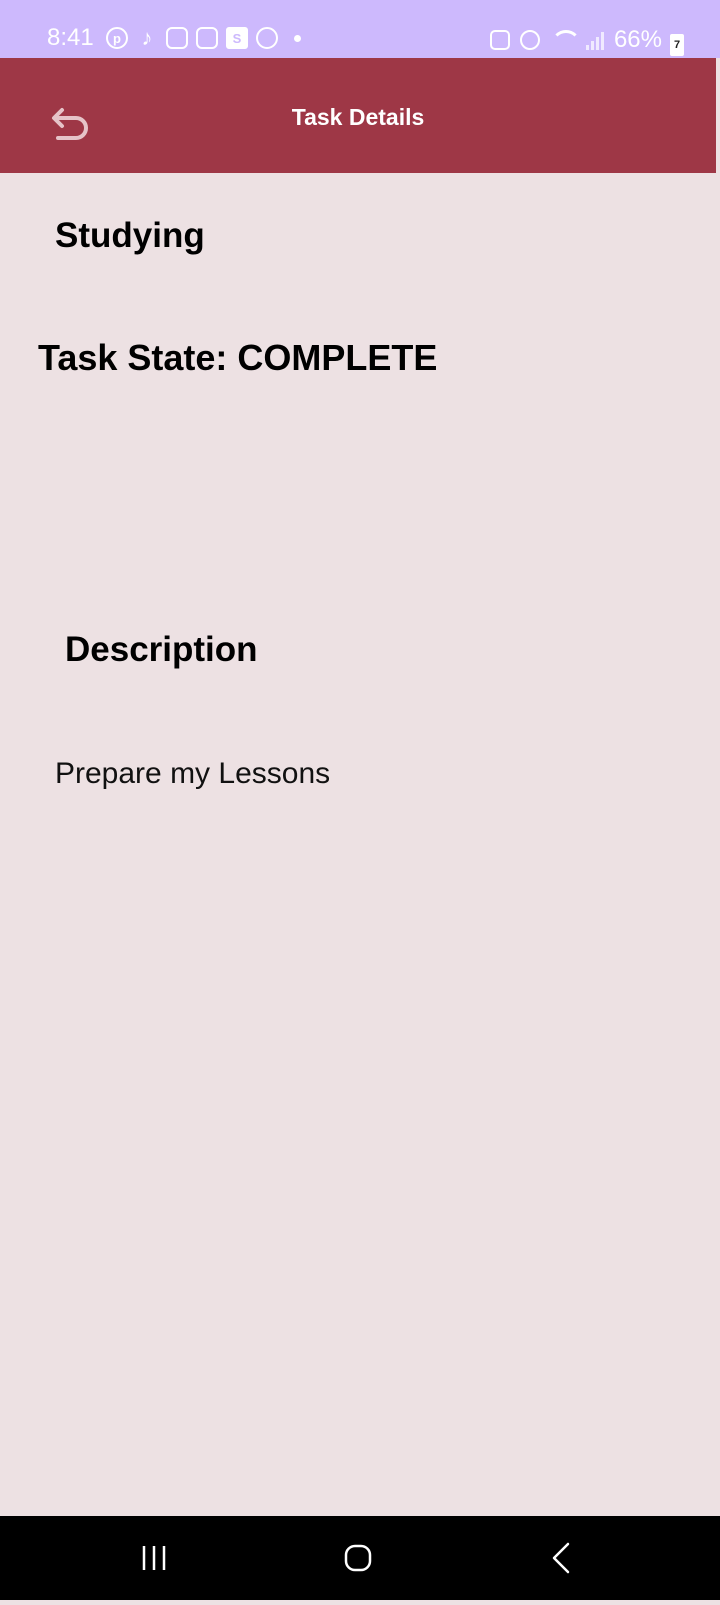 The height and width of the screenshot is (1605, 720). I want to click on home-icon, so click(358, 1558).